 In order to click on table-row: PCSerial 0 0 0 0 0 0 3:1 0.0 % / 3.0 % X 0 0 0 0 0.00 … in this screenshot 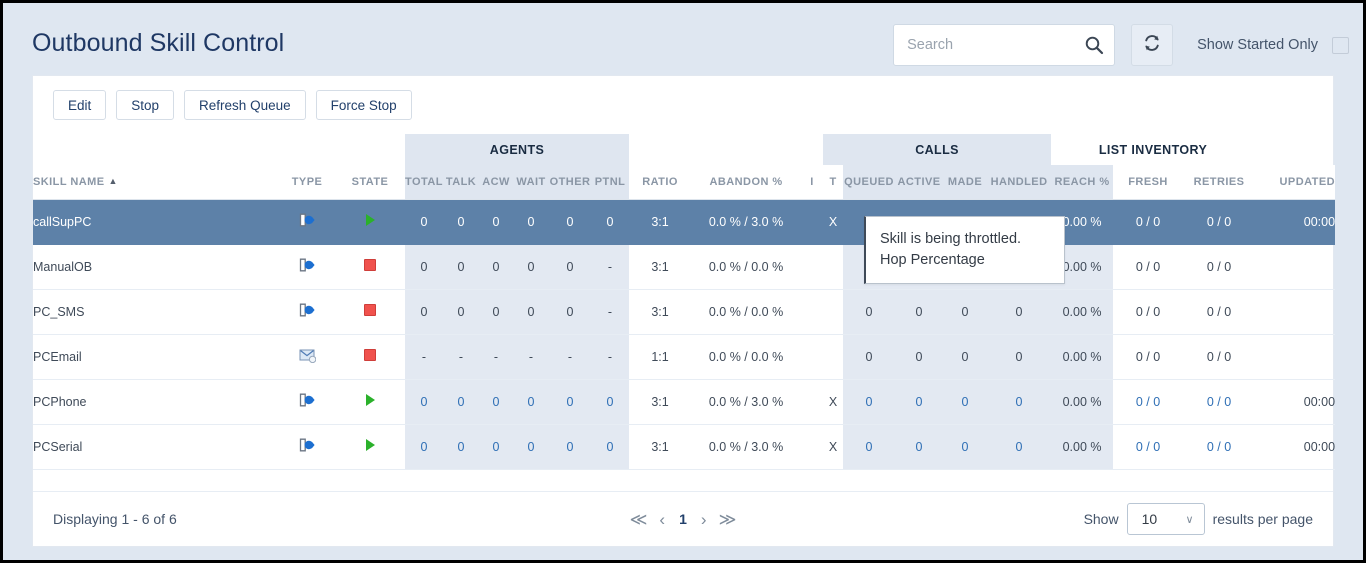, I will do `click(684, 447)`.